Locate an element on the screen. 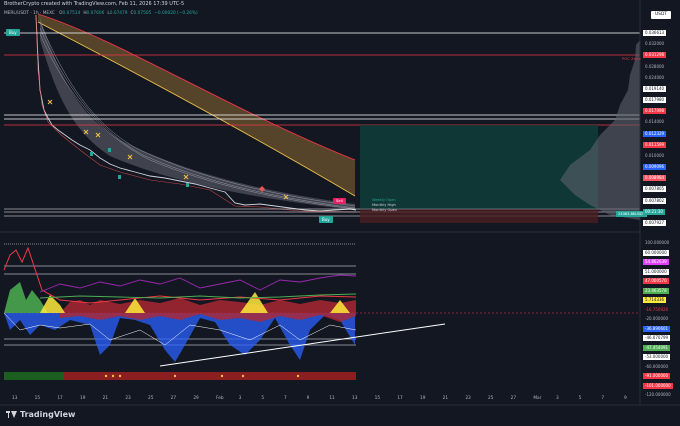 The width and height of the screenshot is (680, 426). tradingview-logo-icon is located at coordinates (11, 414).